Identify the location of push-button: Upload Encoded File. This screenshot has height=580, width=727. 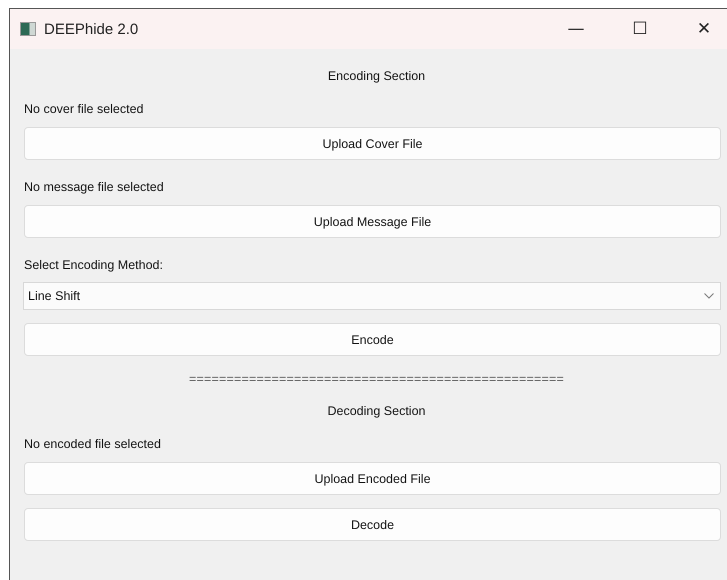
(372, 478).